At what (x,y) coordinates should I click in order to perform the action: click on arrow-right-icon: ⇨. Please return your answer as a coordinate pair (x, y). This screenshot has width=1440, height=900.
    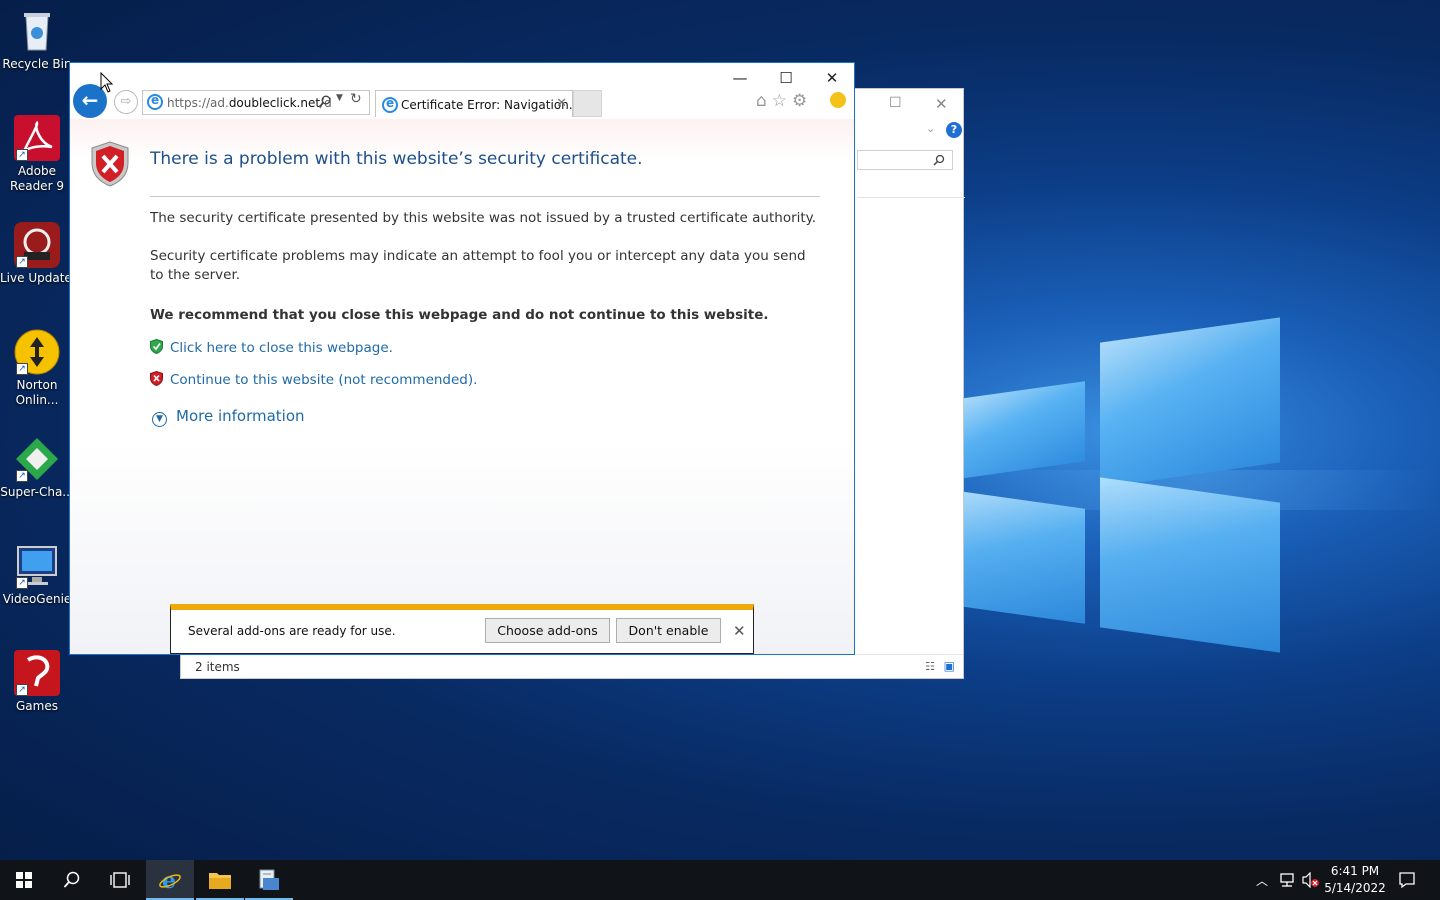
    Looking at the image, I should click on (126, 101).